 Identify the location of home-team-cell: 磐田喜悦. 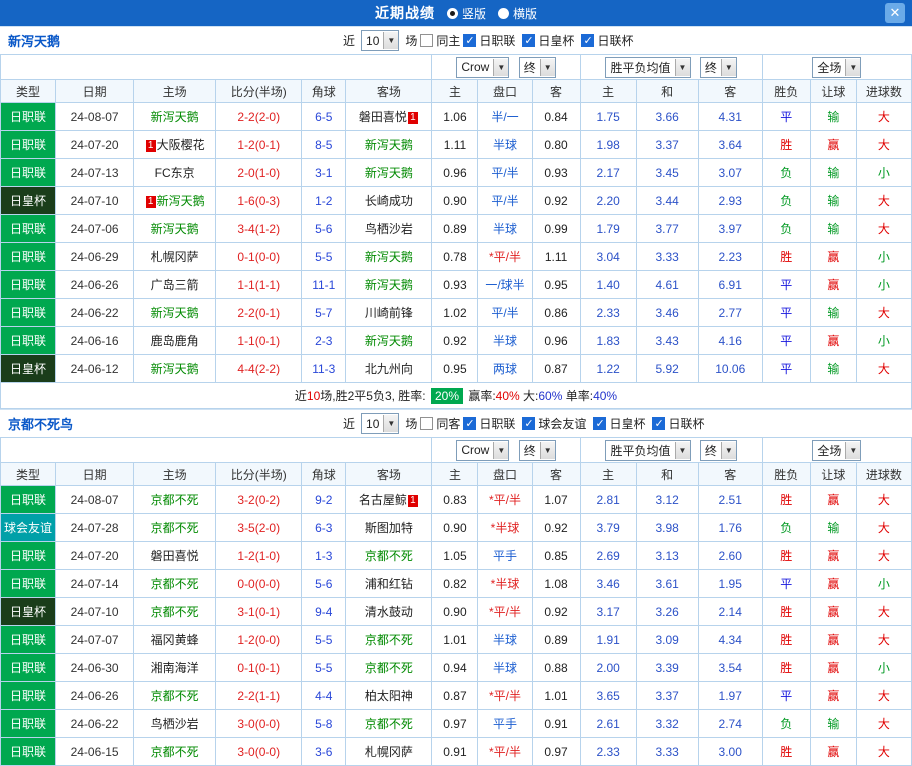
(175, 555).